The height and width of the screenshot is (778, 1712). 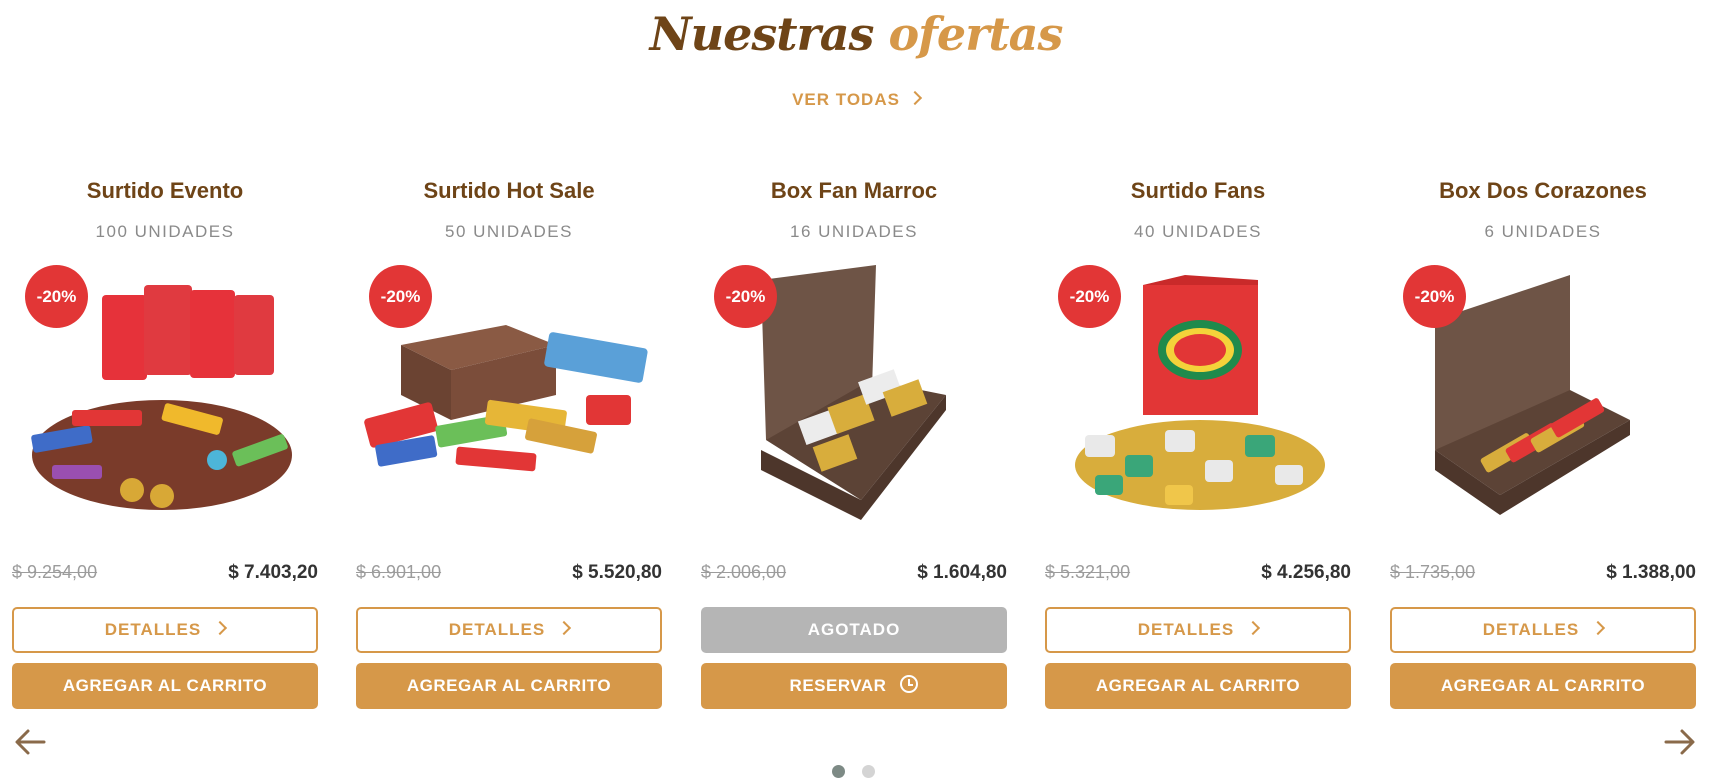 I want to click on sale-price: $ 1.388,00, so click(x=1651, y=572).